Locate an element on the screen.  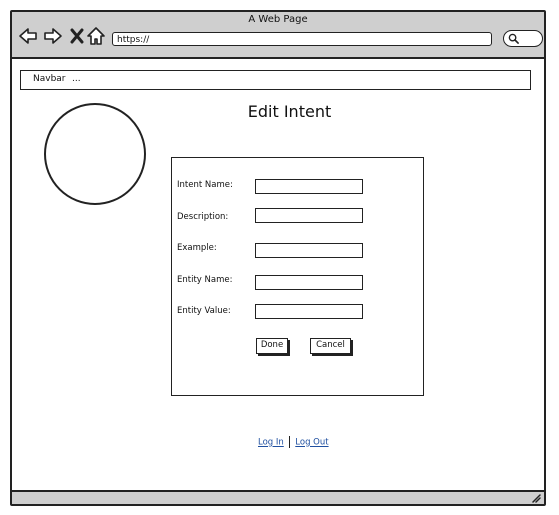
intent-name-label: Intent Name: is located at coordinates (205, 185).